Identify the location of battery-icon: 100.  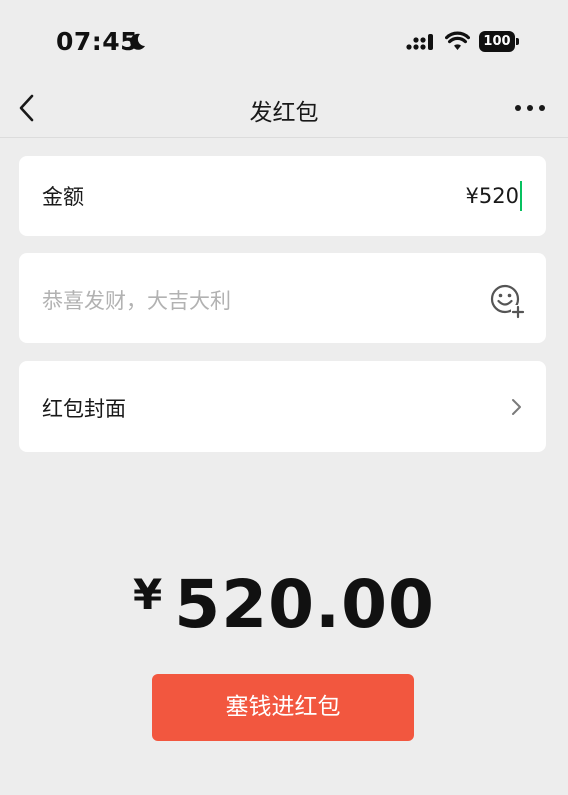
(499, 41).